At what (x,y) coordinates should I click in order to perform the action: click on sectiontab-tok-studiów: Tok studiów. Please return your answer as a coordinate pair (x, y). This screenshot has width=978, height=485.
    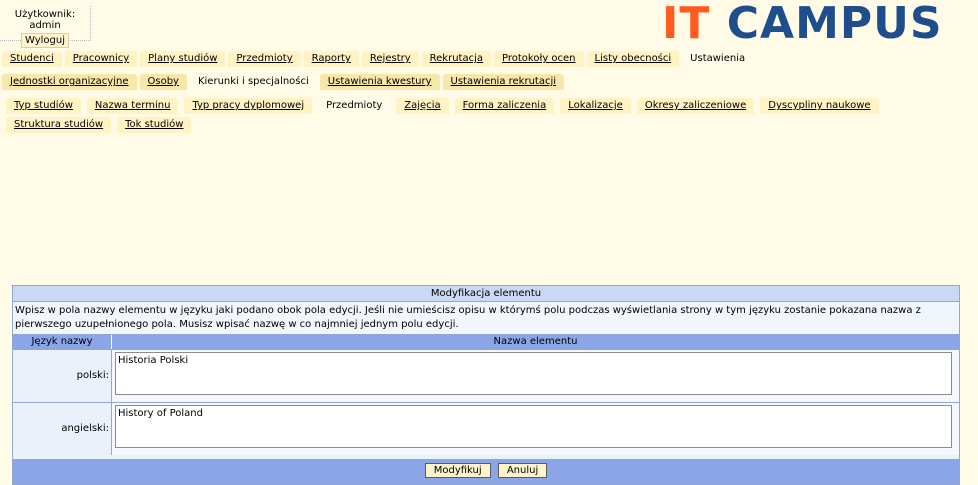
    Looking at the image, I should click on (154, 125).